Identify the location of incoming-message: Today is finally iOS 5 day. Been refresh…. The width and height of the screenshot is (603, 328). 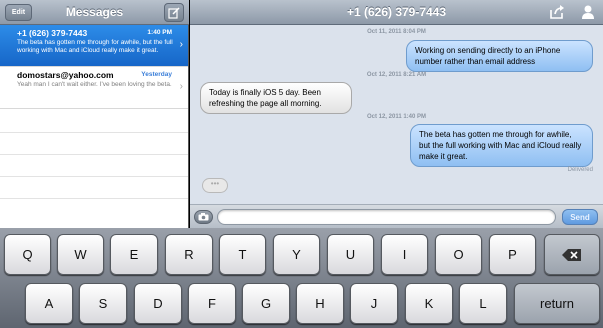
(276, 98).